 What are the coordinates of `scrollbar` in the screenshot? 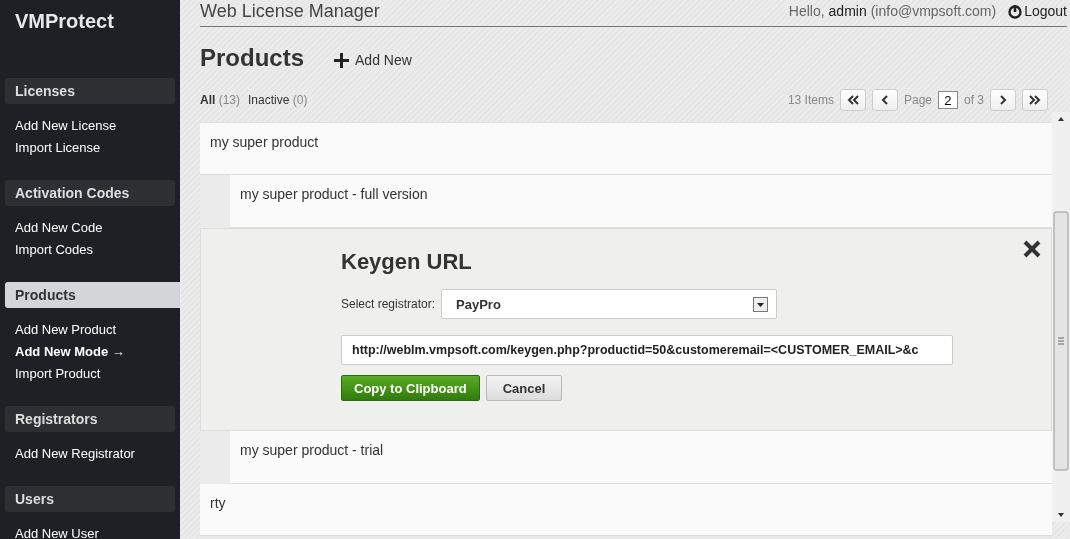 It's located at (1061, 317).